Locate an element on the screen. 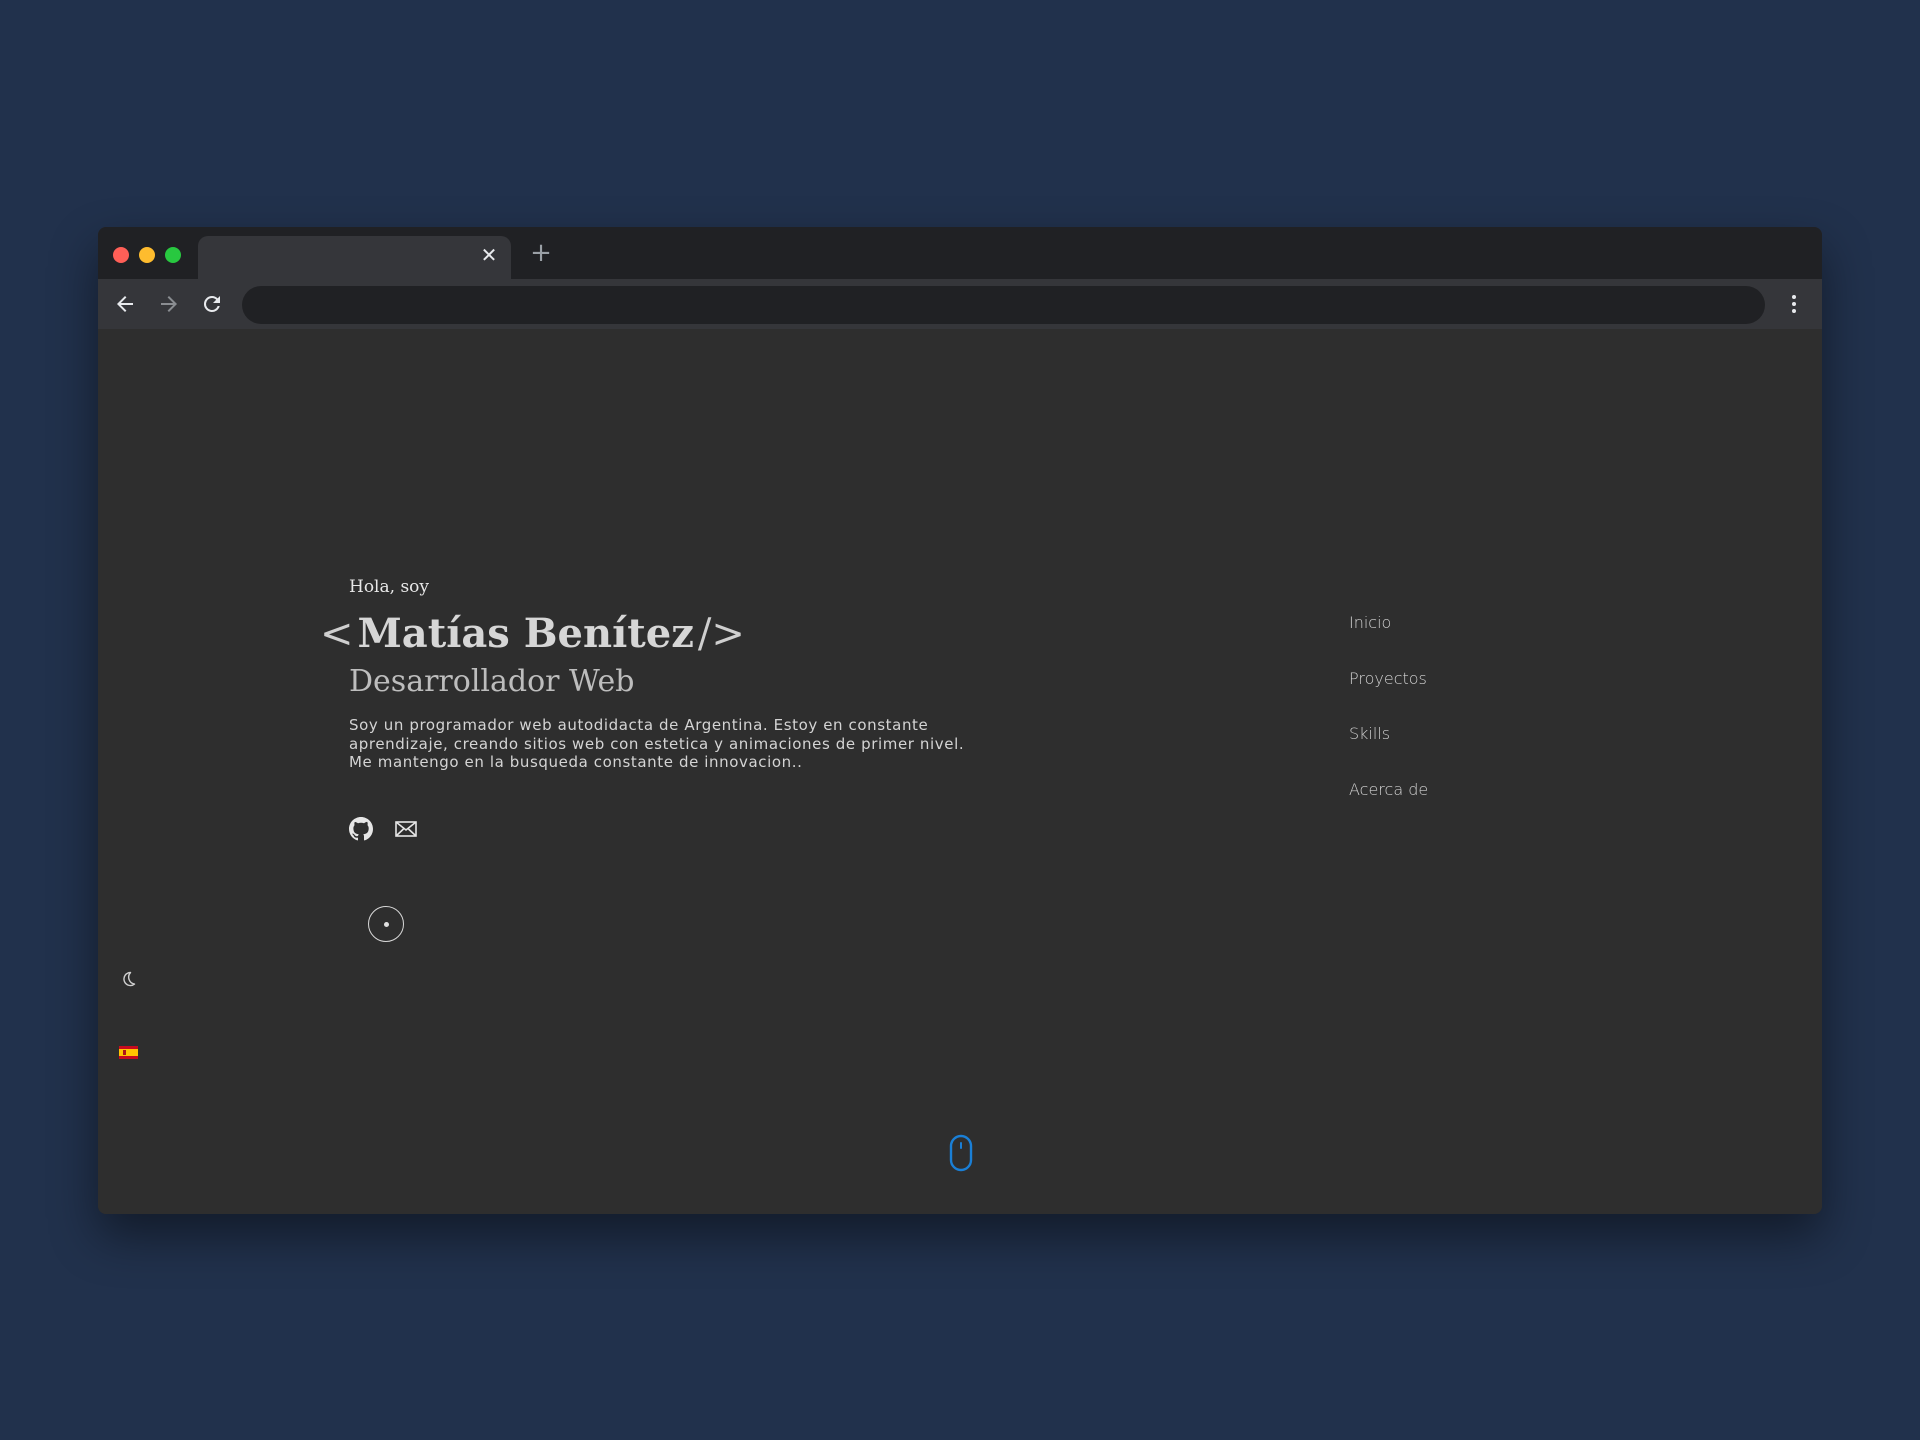 This screenshot has height=1440, width=1920. hero-name: Matías Benítez is located at coordinates (525, 633).